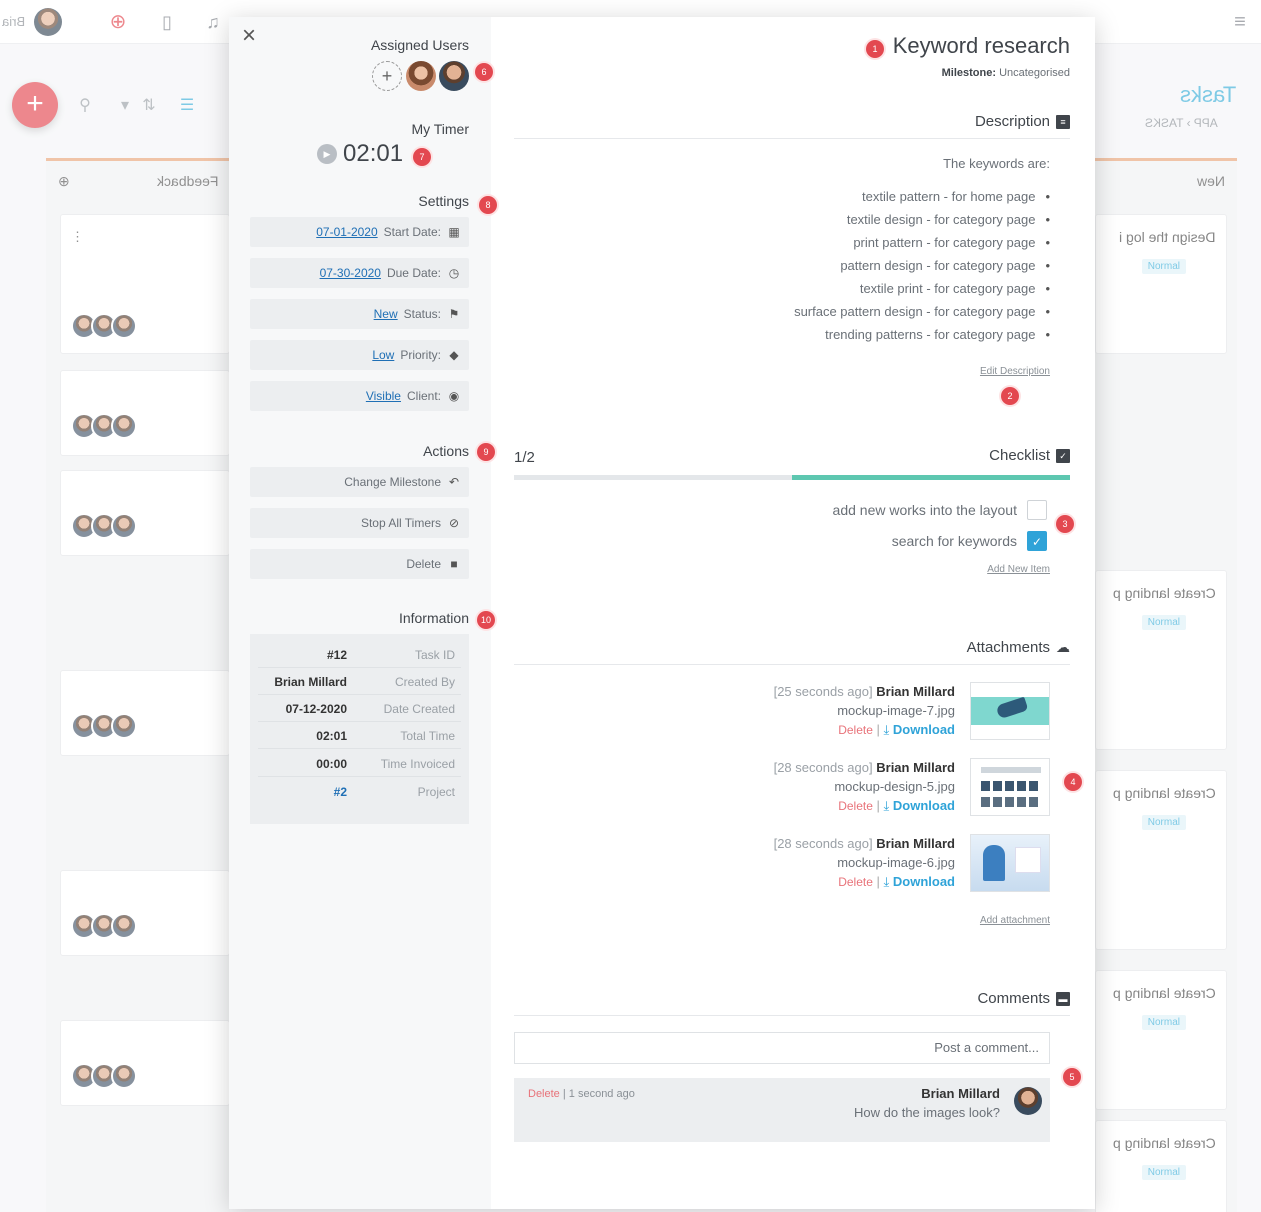 The height and width of the screenshot is (1212, 1261). What do you see at coordinates (385, 314) in the screenshot?
I see `status-value: New` at bounding box center [385, 314].